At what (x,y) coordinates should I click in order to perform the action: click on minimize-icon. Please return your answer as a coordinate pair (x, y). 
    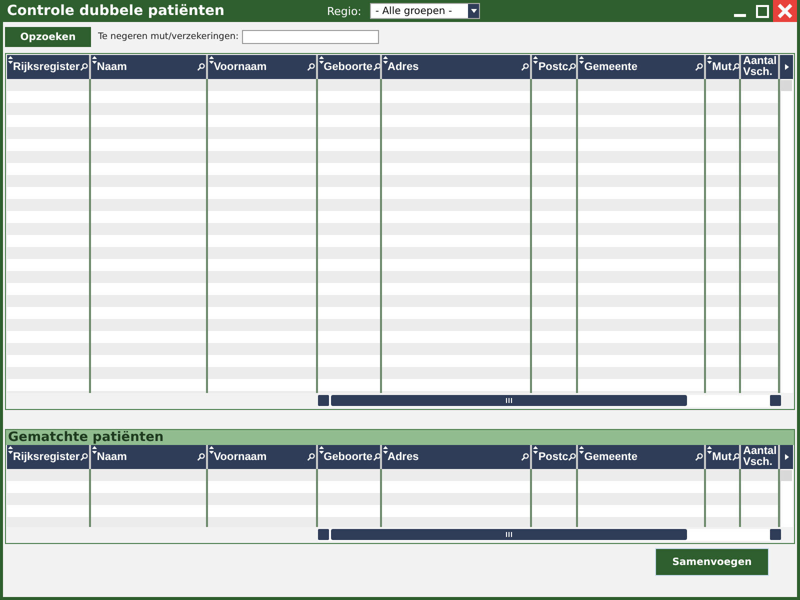
    Looking at the image, I should click on (740, 15).